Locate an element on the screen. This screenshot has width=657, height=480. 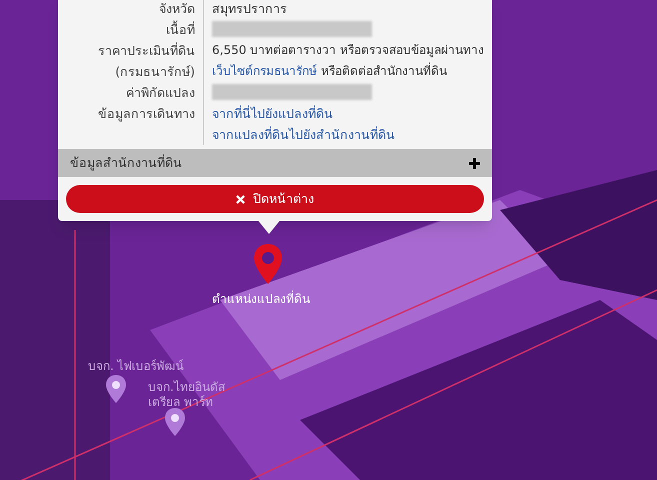
field-label: ราคาประเมินที่ดิน is located at coordinates (146, 50).